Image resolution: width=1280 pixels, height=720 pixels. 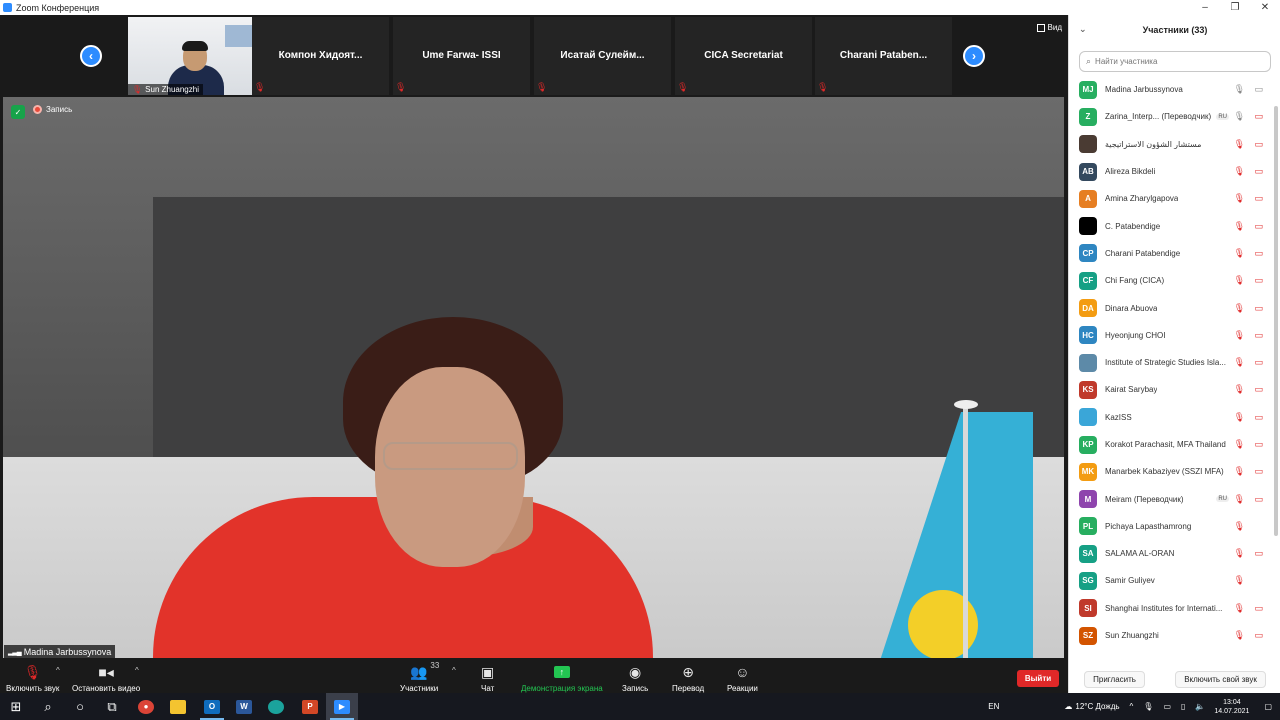 I want to click on participant-search: ⌕, so click(x=1175, y=61).